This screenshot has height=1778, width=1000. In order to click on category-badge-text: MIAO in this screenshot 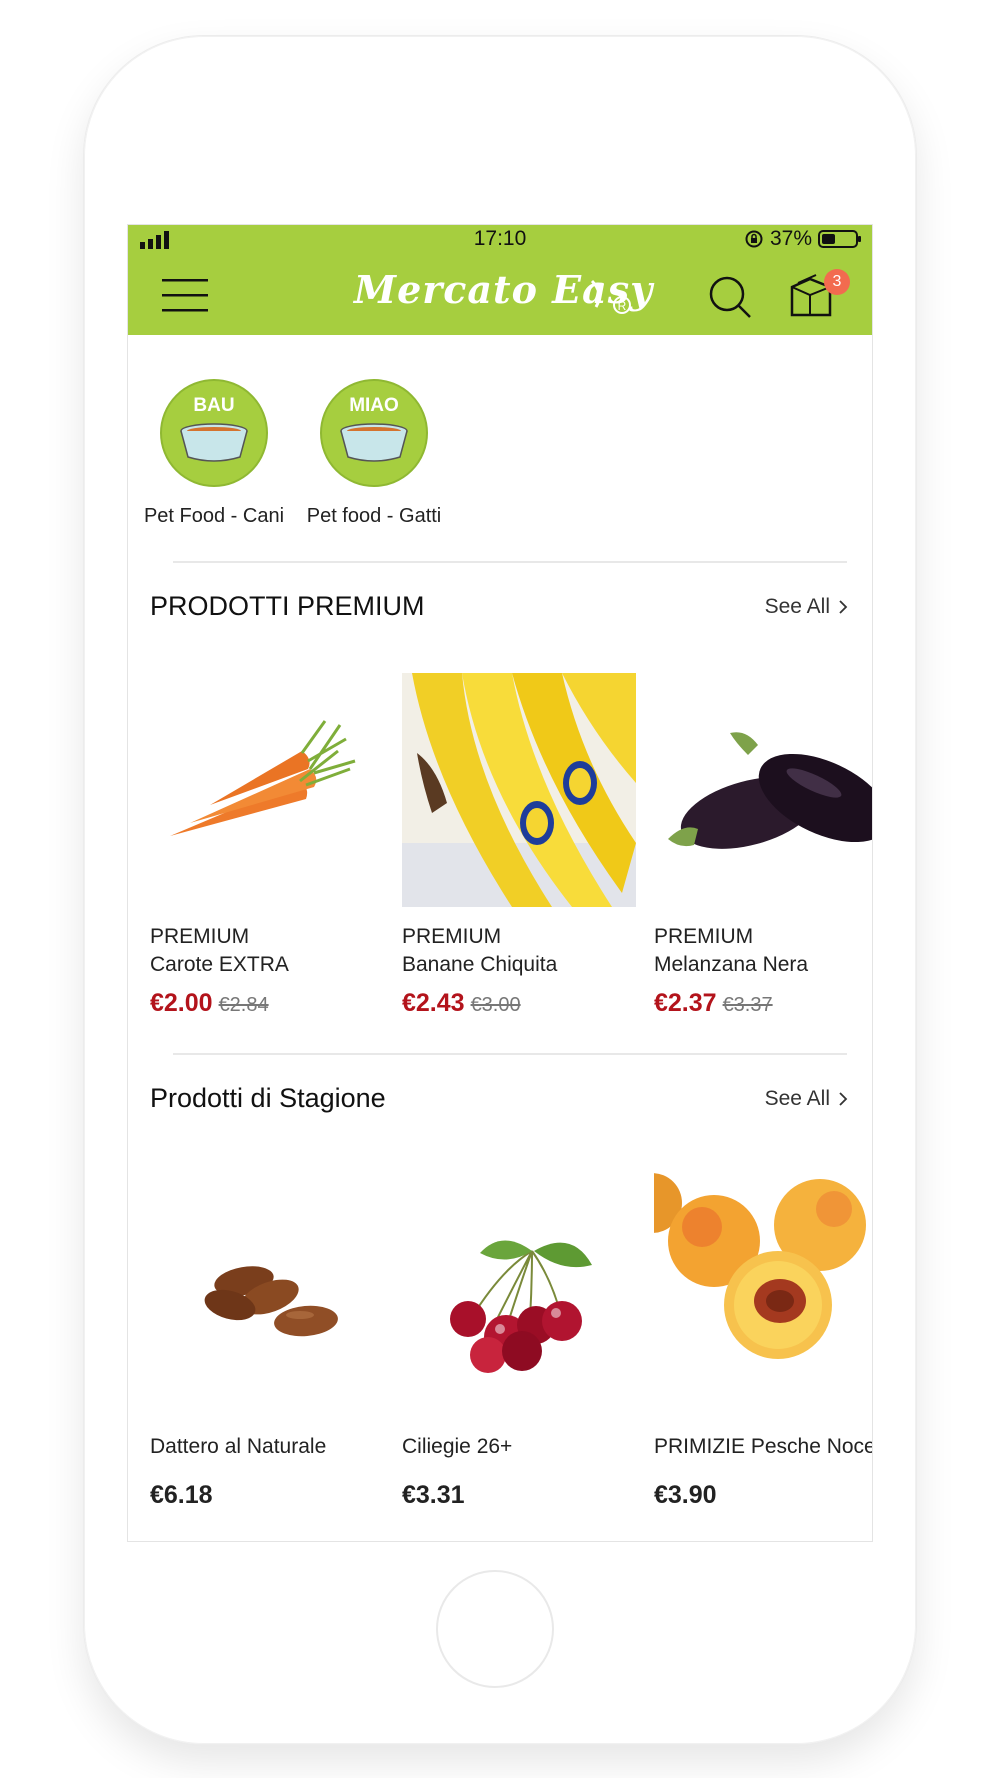, I will do `click(374, 405)`.